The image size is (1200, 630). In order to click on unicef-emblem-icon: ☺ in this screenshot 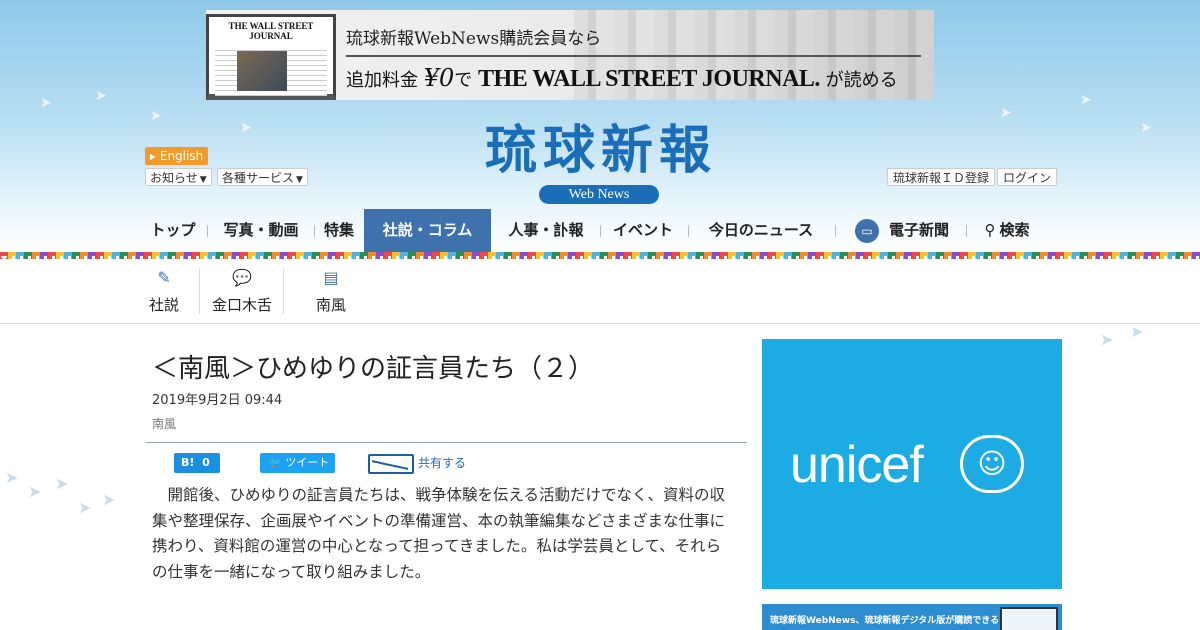, I will do `click(992, 464)`.